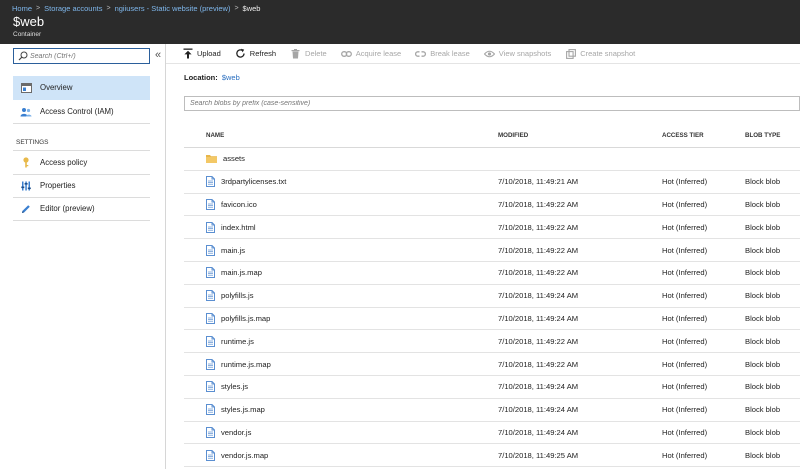  I want to click on properties-icon, so click(26, 186).